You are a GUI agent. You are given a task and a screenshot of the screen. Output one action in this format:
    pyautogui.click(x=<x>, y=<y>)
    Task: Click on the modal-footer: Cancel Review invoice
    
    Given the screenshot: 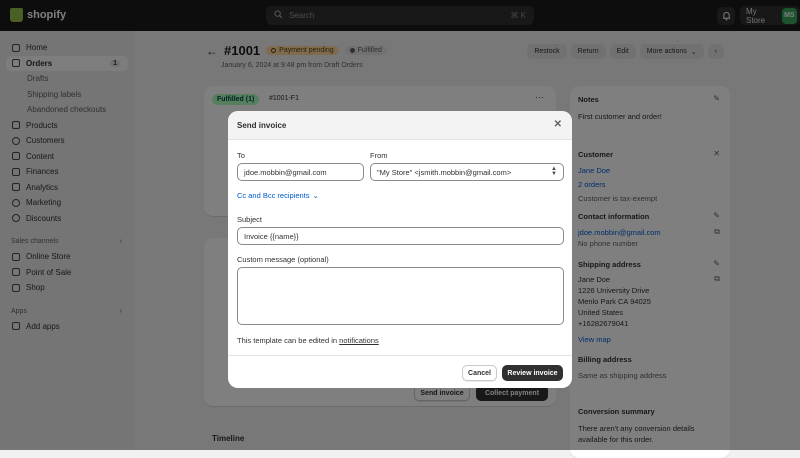 What is the action you would take?
    pyautogui.click(x=400, y=371)
    